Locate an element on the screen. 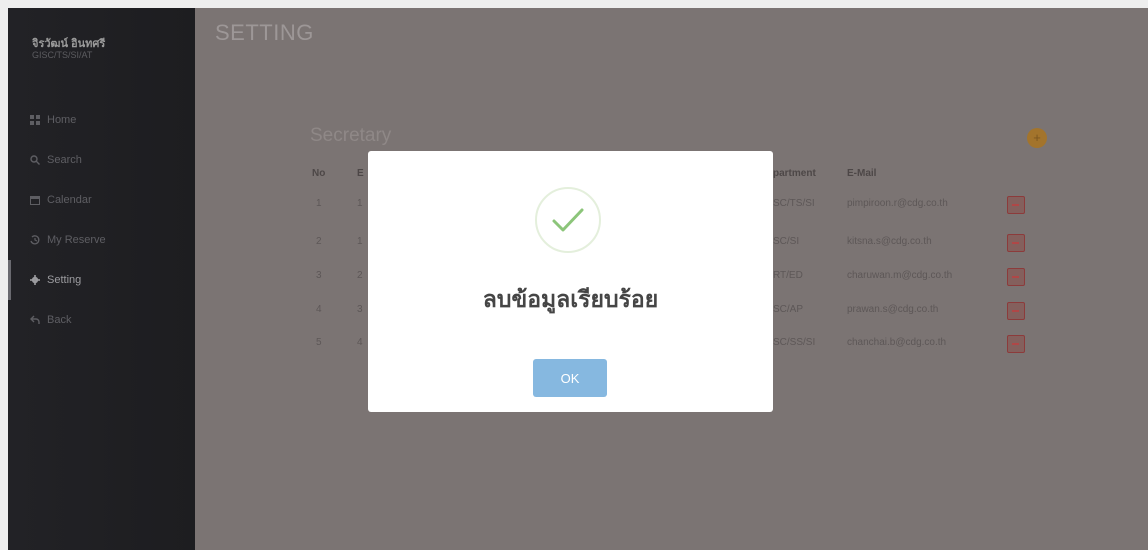  column-header-email: E-Mail is located at coordinates (862, 173).